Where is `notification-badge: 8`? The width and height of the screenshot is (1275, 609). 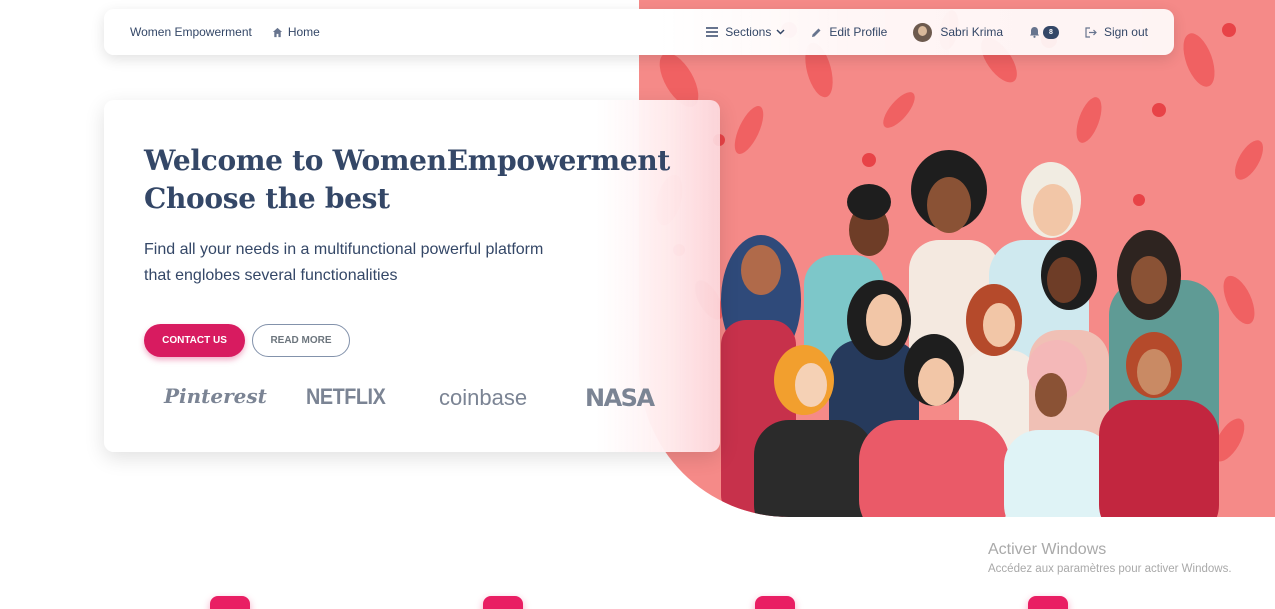
notification-badge: 8 is located at coordinates (1051, 32).